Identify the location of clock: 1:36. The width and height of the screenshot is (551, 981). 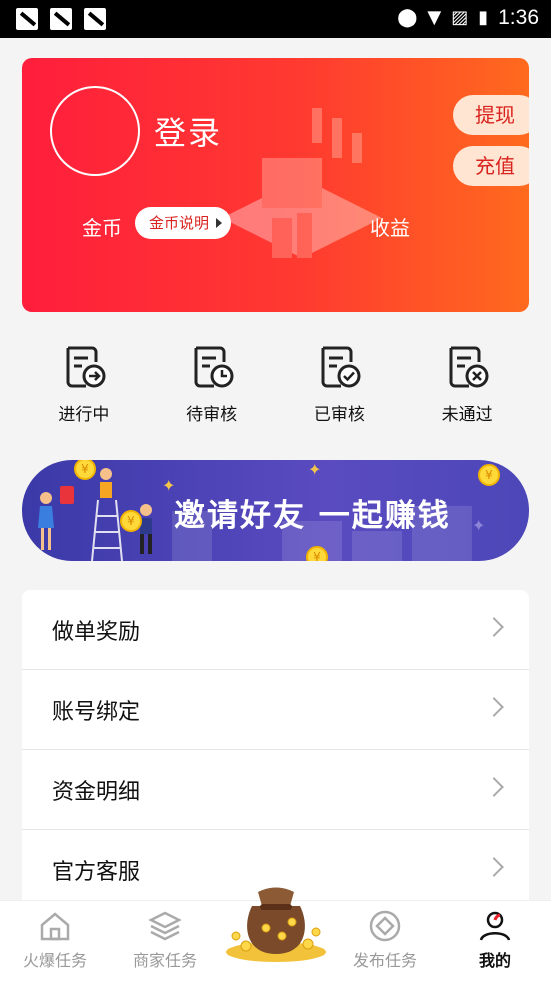
(518, 17).